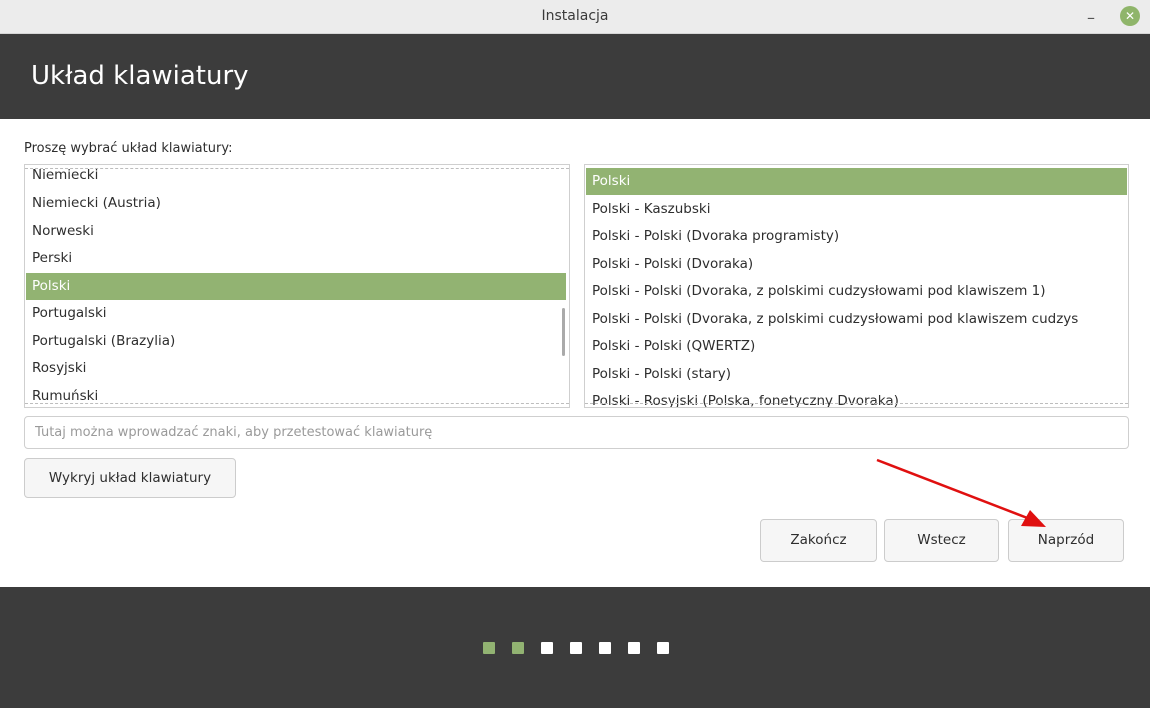  Describe the element at coordinates (563, 332) in the screenshot. I see `layout-list-scrollbar` at that location.